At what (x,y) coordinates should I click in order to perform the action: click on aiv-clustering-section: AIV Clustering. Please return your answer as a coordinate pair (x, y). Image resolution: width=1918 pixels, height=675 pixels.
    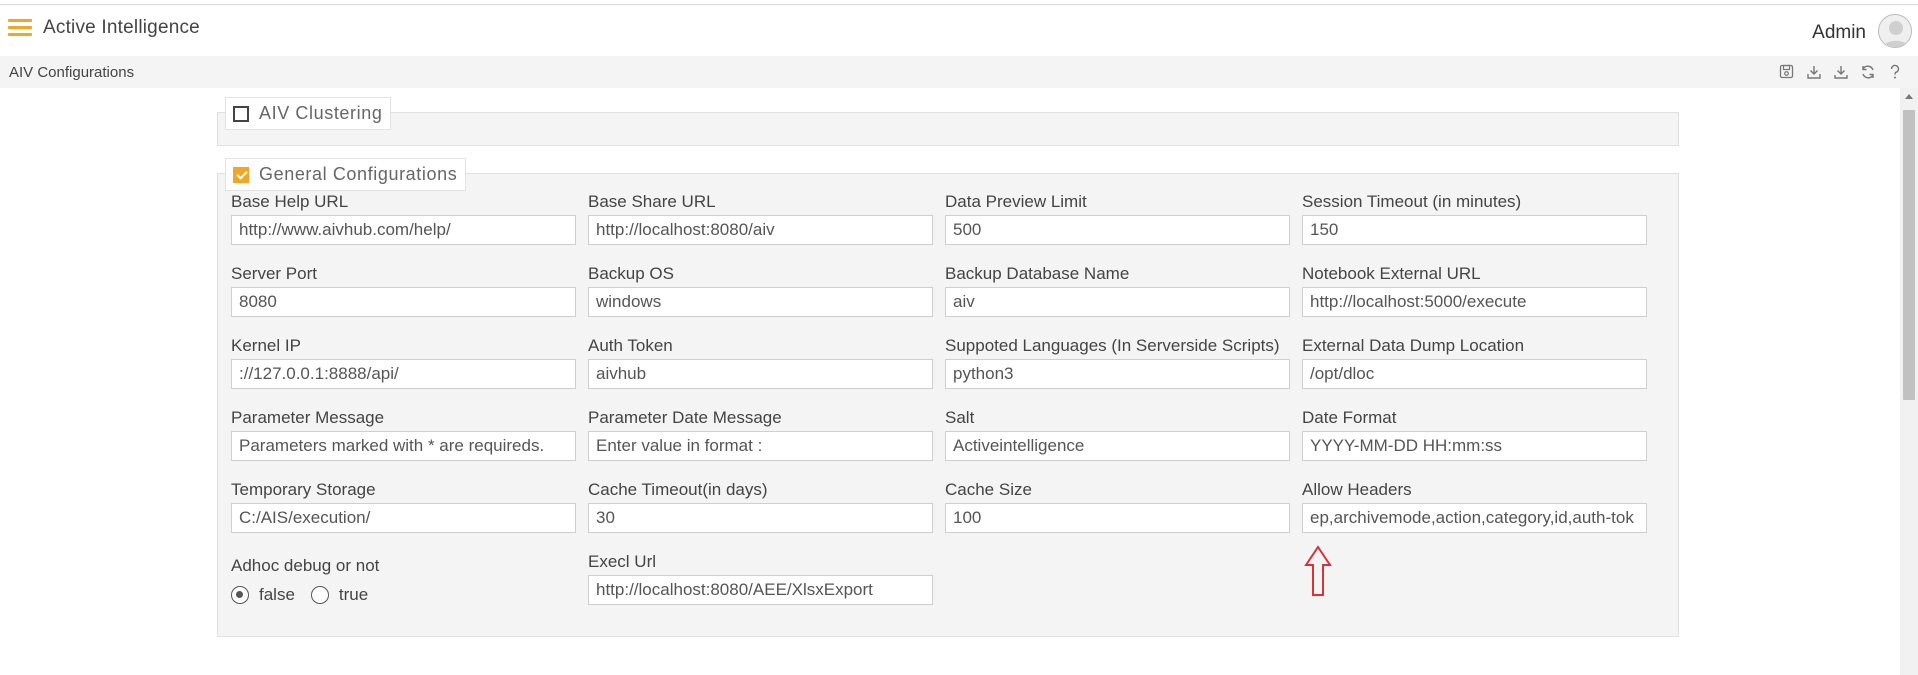
    Looking at the image, I should click on (948, 121).